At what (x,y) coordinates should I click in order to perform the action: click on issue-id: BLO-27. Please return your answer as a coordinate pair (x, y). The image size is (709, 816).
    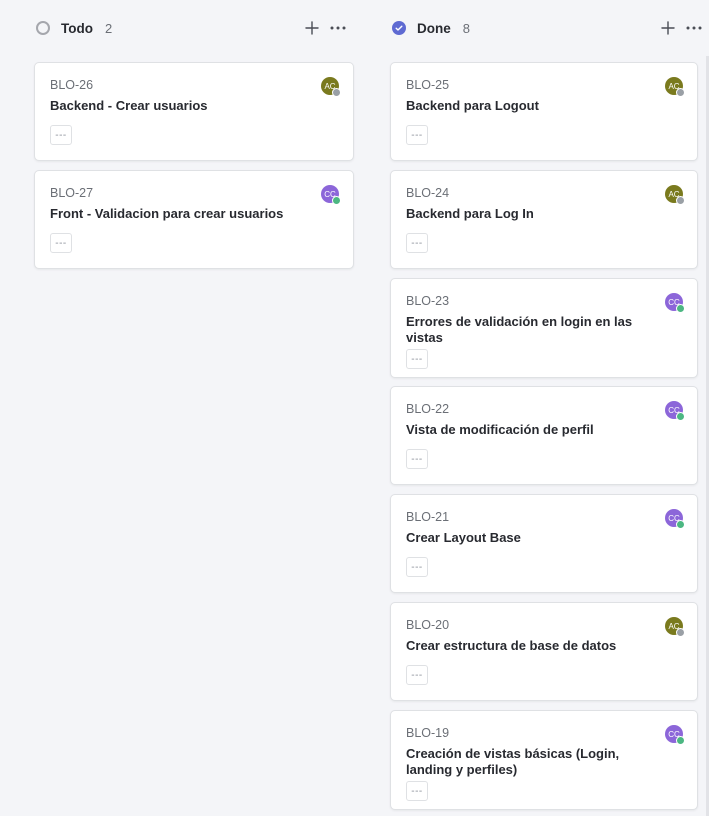
    Looking at the image, I should click on (72, 193).